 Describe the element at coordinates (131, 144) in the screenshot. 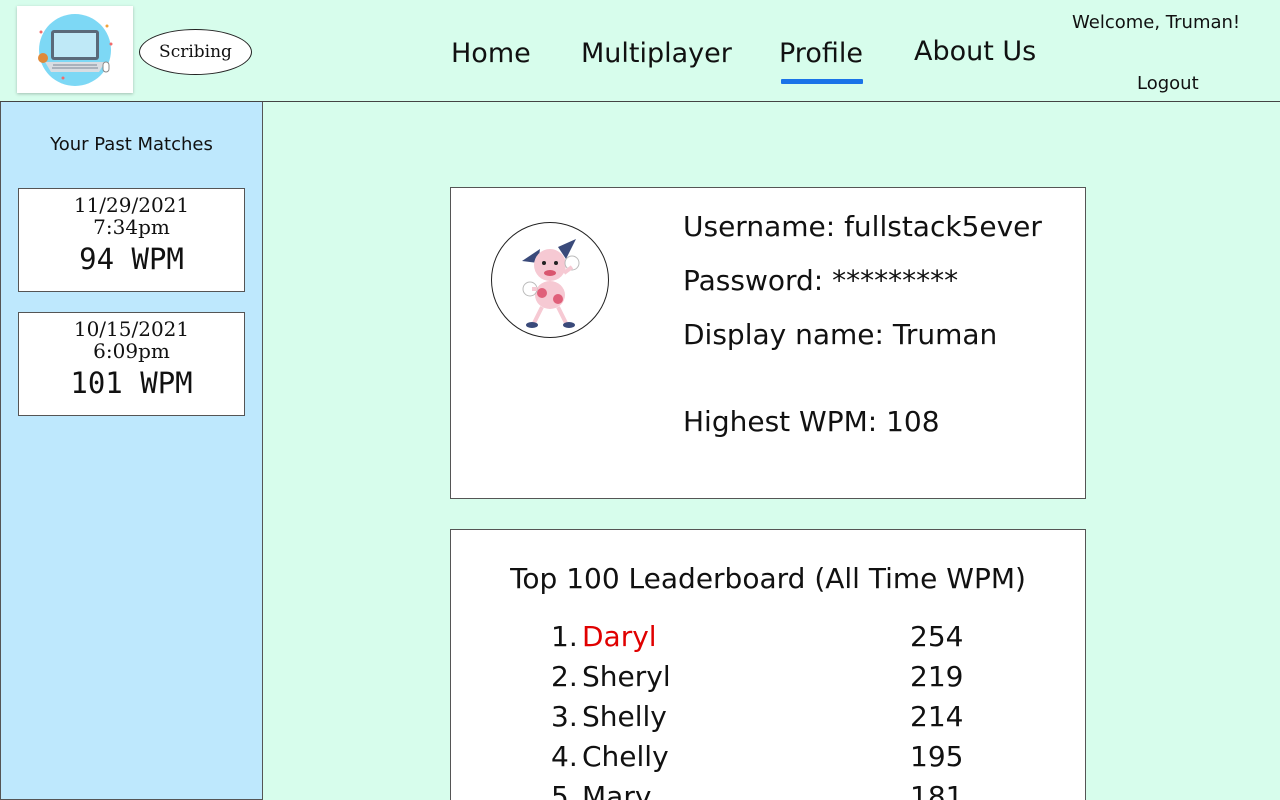

I see `sidebar-title: Your Past Matches` at that location.